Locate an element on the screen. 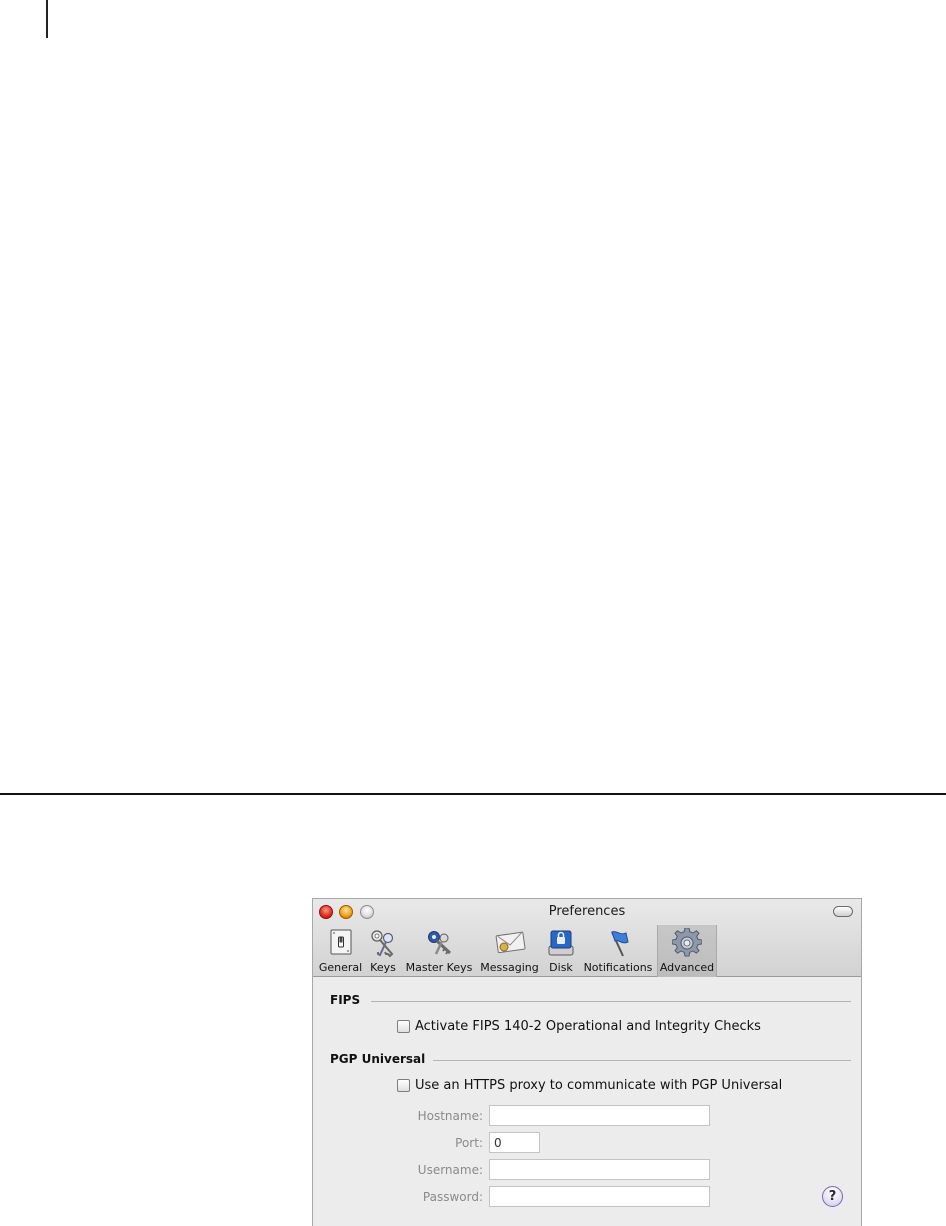  tab-messaging: Messaging is located at coordinates (509, 951).